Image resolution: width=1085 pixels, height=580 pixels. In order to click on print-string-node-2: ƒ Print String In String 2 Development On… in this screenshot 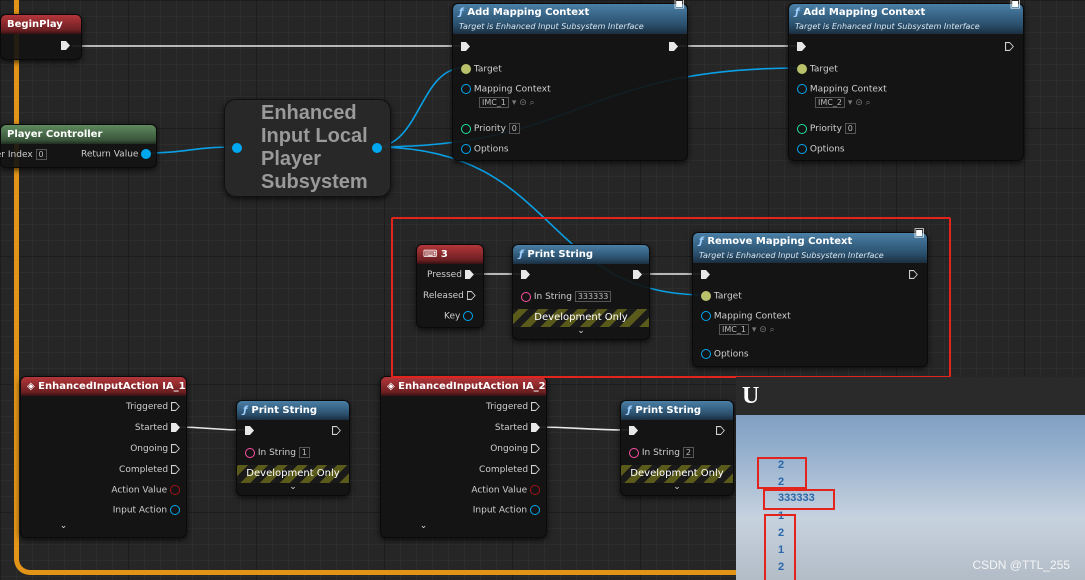, I will do `click(677, 448)`.